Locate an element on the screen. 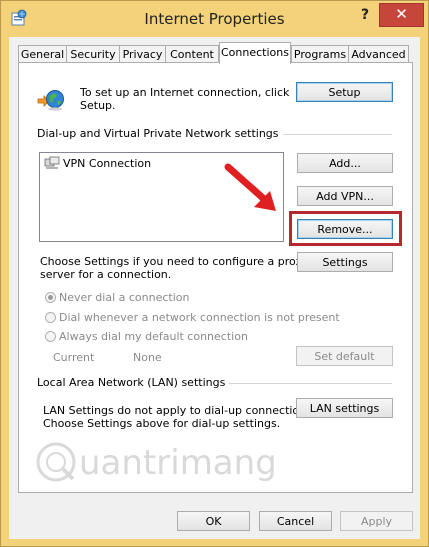 This screenshot has width=429, height=547. radio-always-dial is located at coordinates (50, 336).